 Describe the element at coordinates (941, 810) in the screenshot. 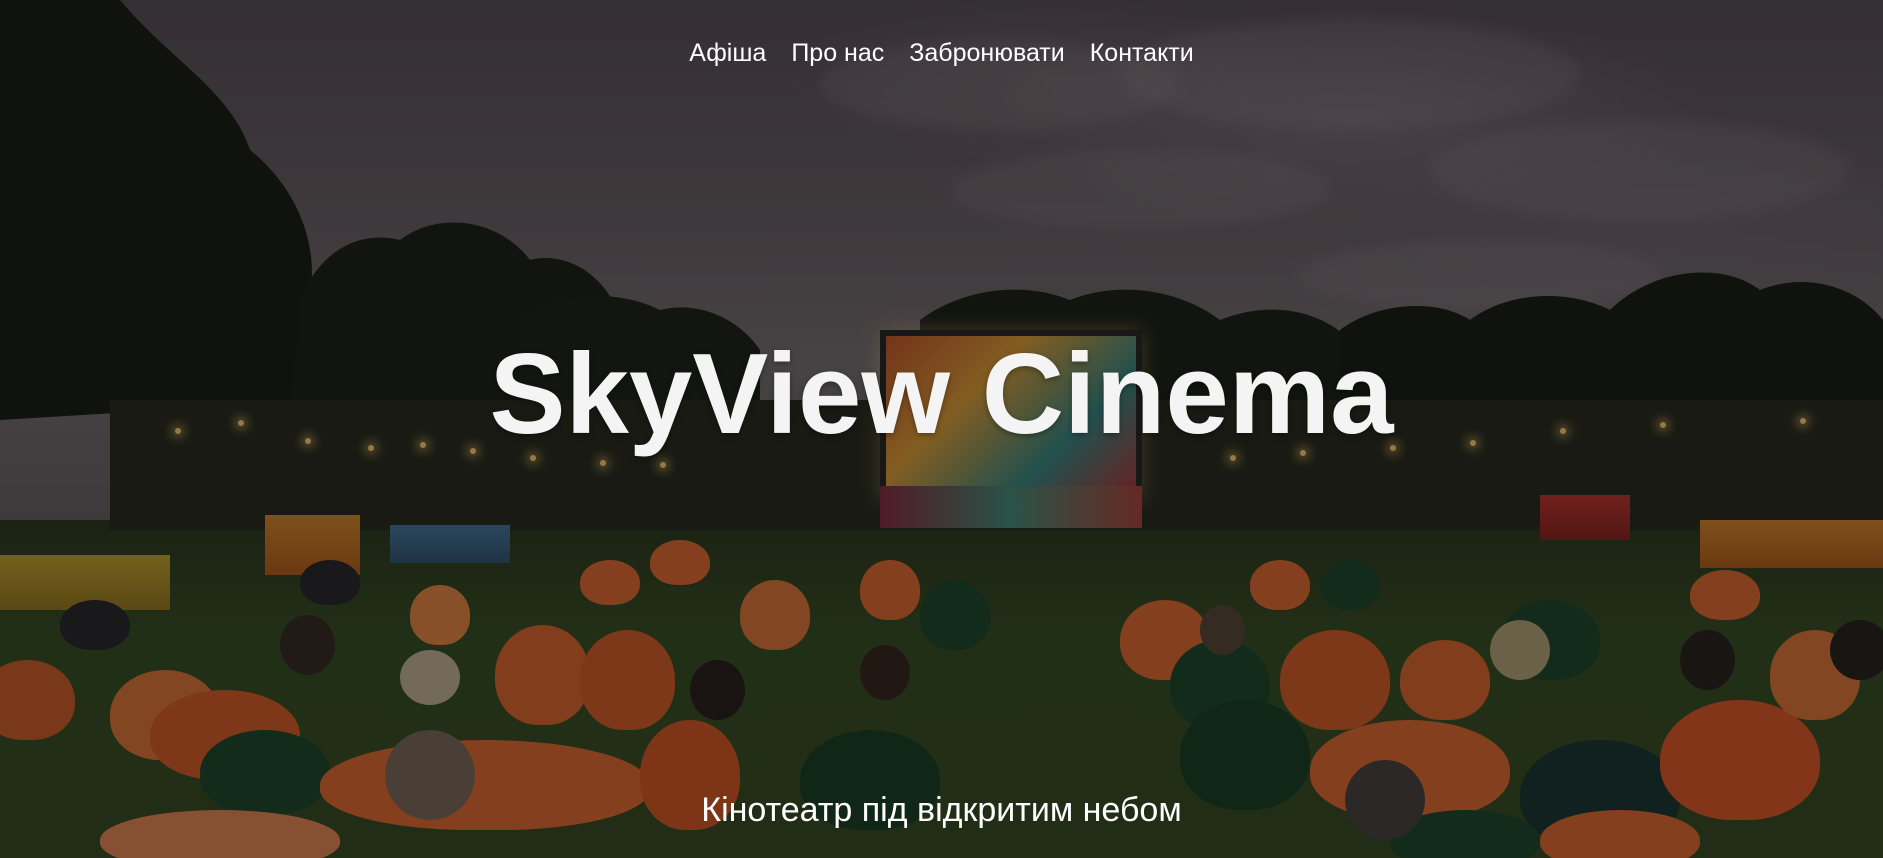

I see `hero-subtitle: Кінотеатр під відкритим небом` at that location.